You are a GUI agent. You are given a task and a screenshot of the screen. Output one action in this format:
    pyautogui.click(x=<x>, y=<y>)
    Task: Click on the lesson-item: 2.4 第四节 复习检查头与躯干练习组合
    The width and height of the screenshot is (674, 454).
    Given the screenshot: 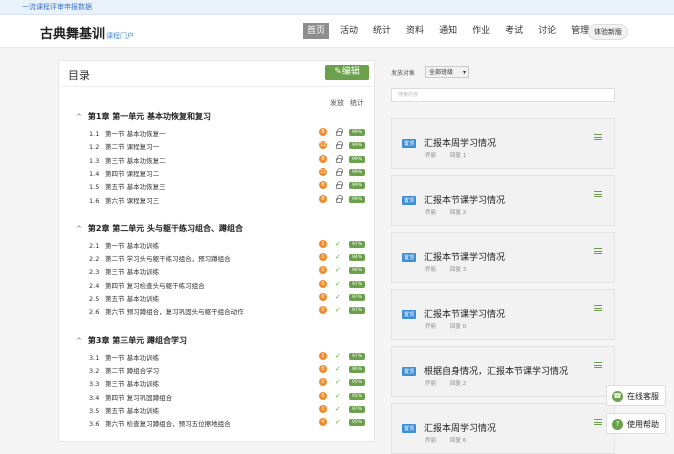 What is the action you would take?
    pyautogui.click(x=147, y=285)
    